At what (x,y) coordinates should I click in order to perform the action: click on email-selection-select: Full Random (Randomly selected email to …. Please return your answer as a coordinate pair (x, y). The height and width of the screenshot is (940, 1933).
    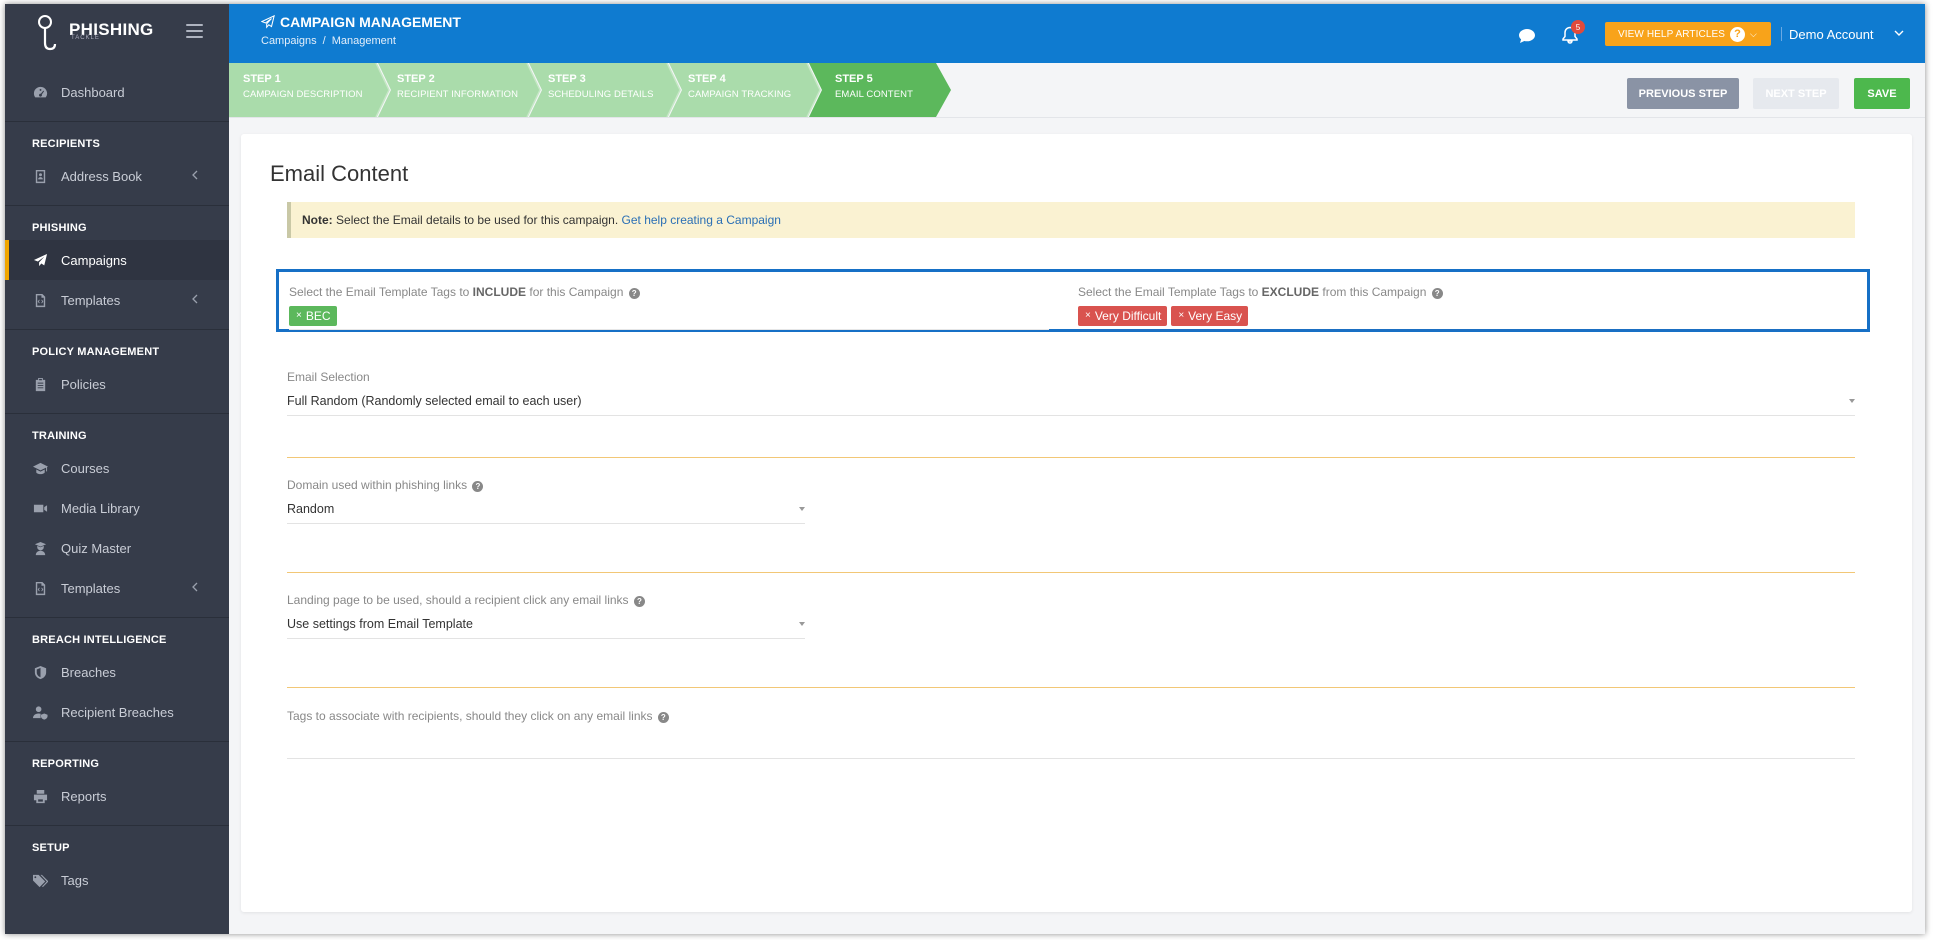
    Looking at the image, I should click on (1071, 405).